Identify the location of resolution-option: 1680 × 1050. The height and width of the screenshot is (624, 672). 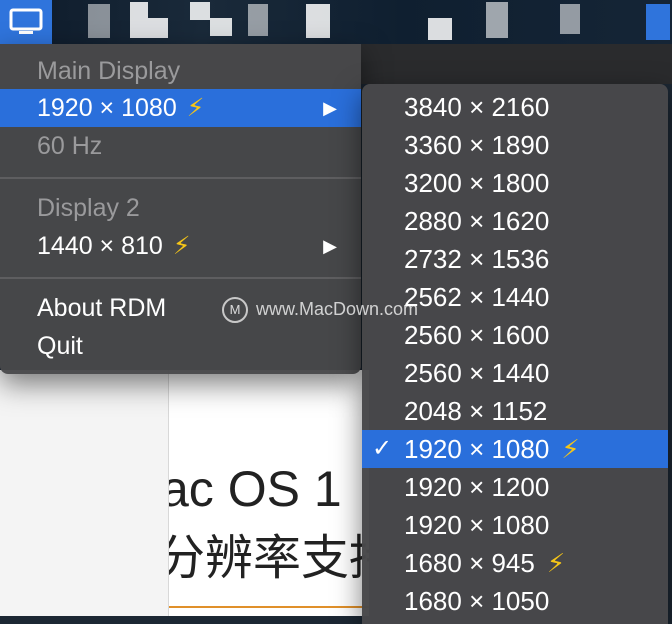
(515, 601).